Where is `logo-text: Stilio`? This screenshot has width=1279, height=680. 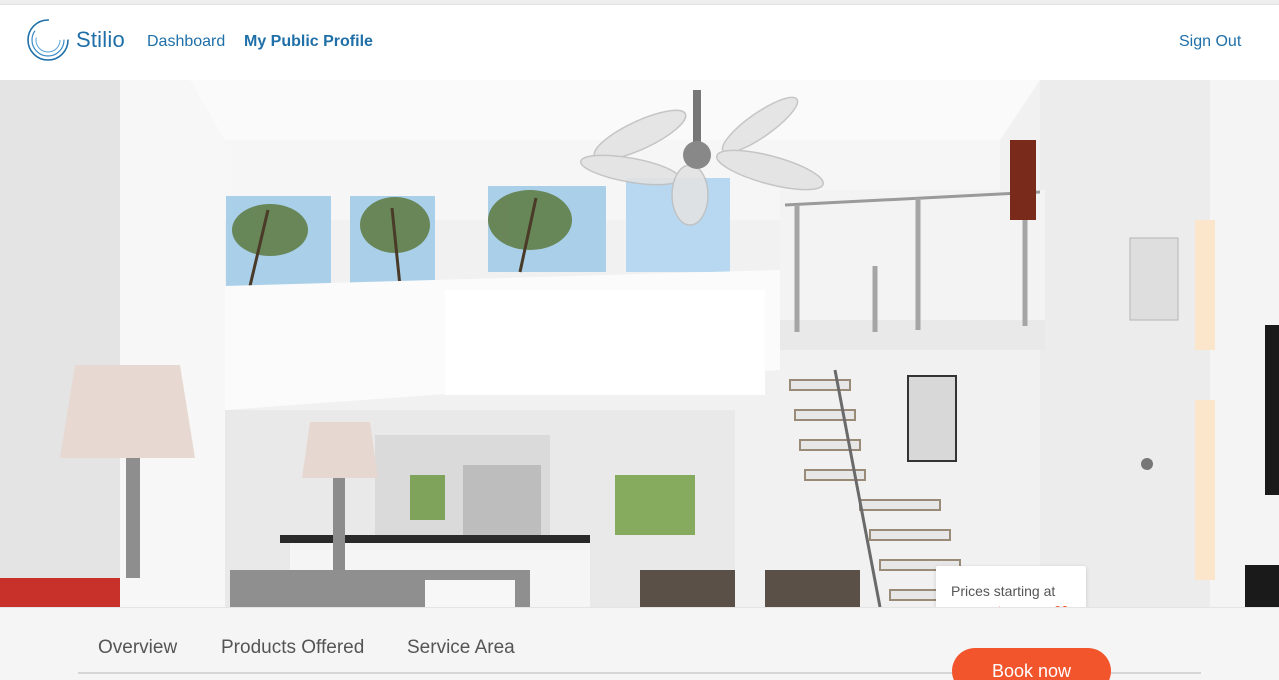 logo-text: Stilio is located at coordinates (100, 39).